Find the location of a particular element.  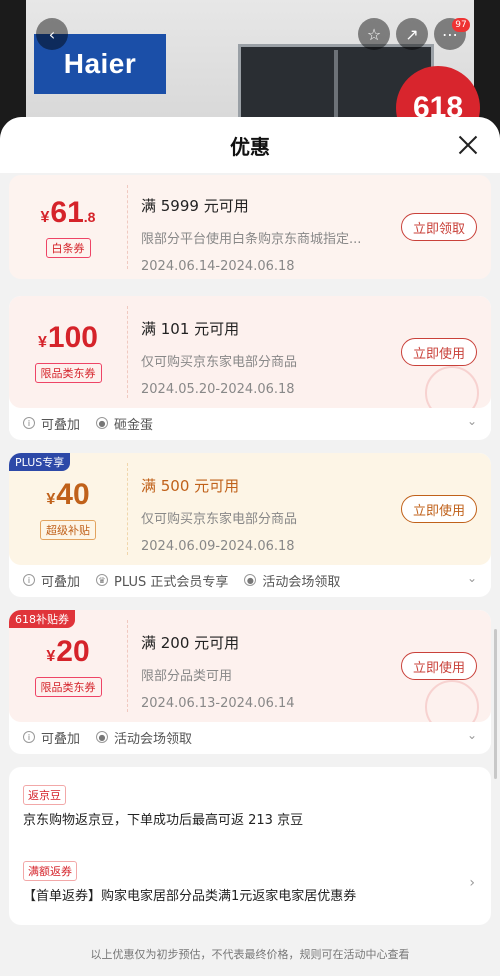

disclaimer-text: 以上优惠仅为初步预估，不代表最终价格，规则可在活动中心查看 is located at coordinates (250, 954).